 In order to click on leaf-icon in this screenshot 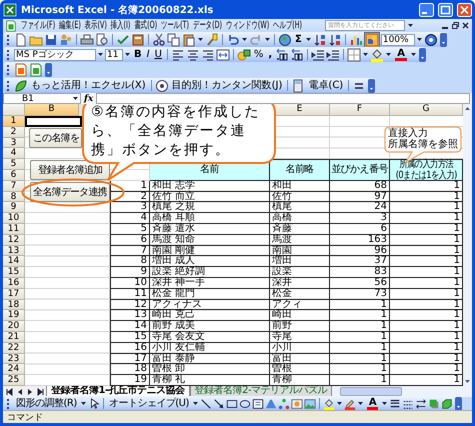, I will do `click(21, 85)`.